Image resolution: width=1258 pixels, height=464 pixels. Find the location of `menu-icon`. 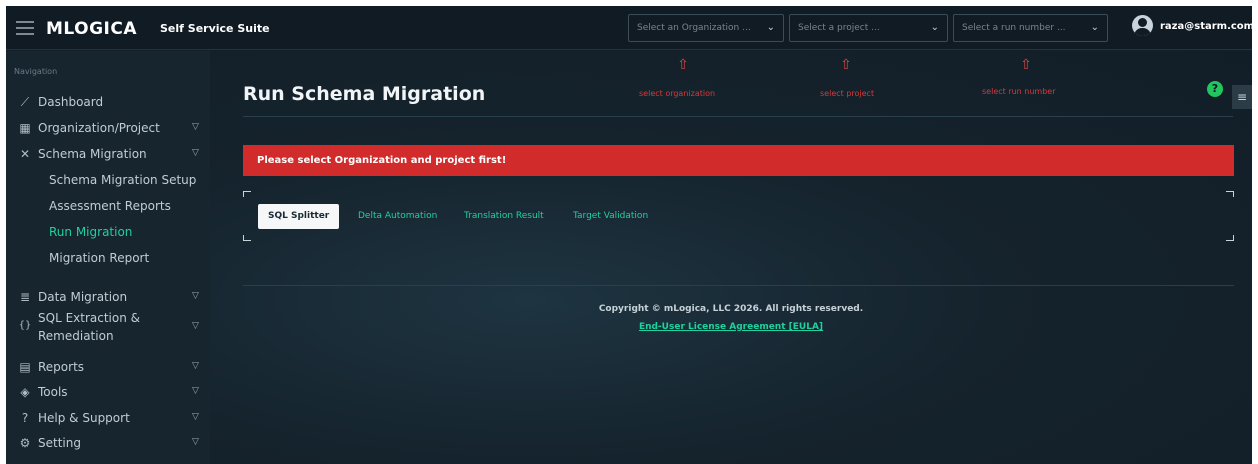

menu-icon is located at coordinates (25, 28).